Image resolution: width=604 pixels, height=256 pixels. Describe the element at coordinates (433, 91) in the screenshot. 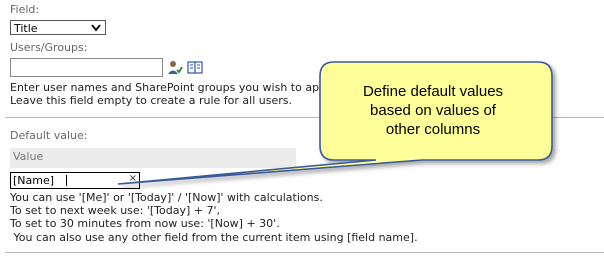

I see `callout-text-line1: Define default values` at that location.